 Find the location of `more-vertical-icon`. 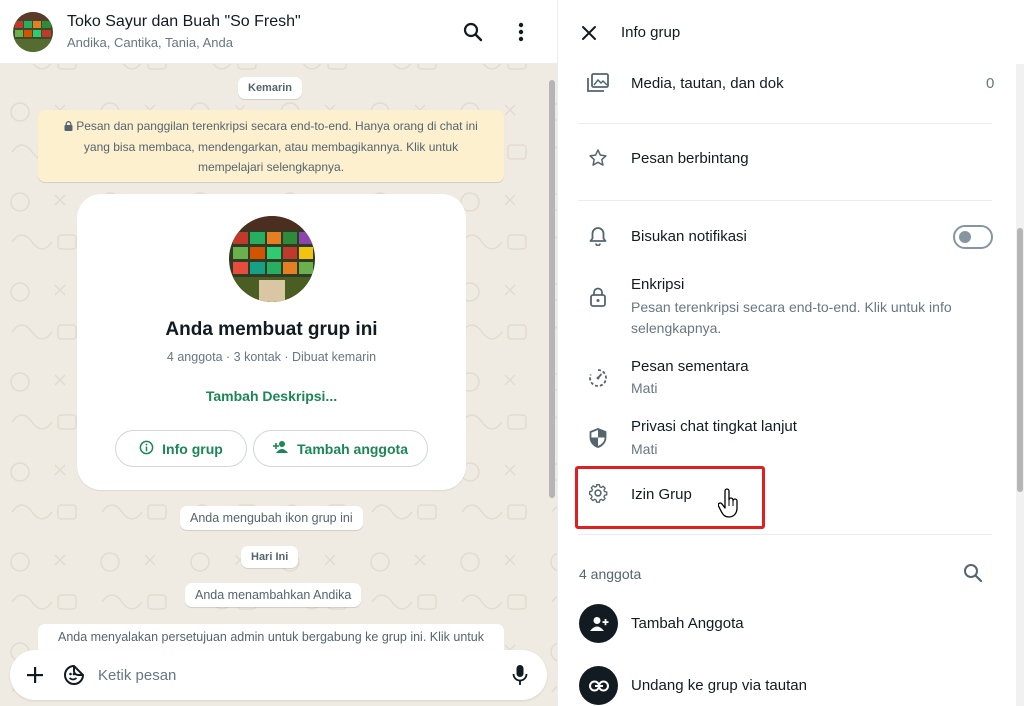

more-vertical-icon is located at coordinates (521, 32).